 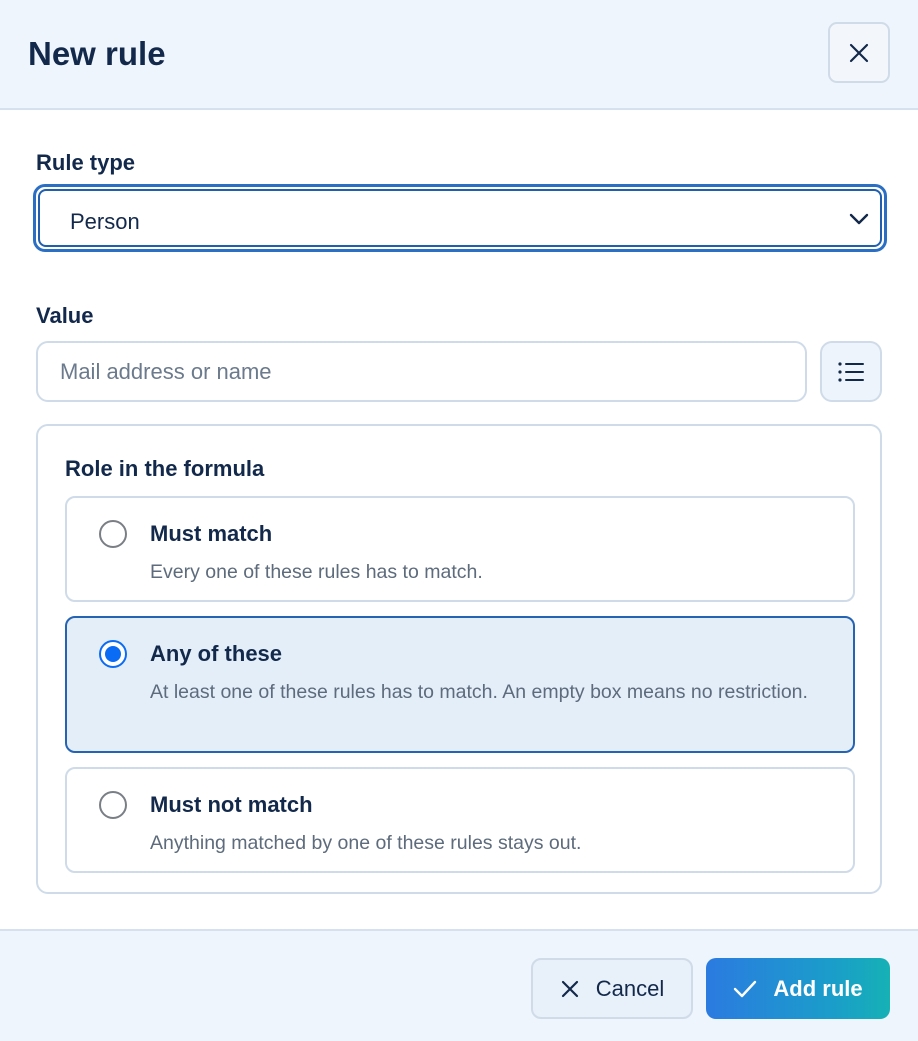 What do you see at coordinates (818, 988) in the screenshot?
I see `add-rule-label: Add rule` at bounding box center [818, 988].